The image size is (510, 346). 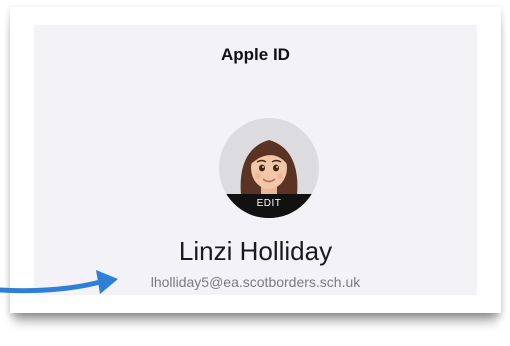 What do you see at coordinates (269, 168) in the screenshot?
I see `avatar: EDIT` at bounding box center [269, 168].